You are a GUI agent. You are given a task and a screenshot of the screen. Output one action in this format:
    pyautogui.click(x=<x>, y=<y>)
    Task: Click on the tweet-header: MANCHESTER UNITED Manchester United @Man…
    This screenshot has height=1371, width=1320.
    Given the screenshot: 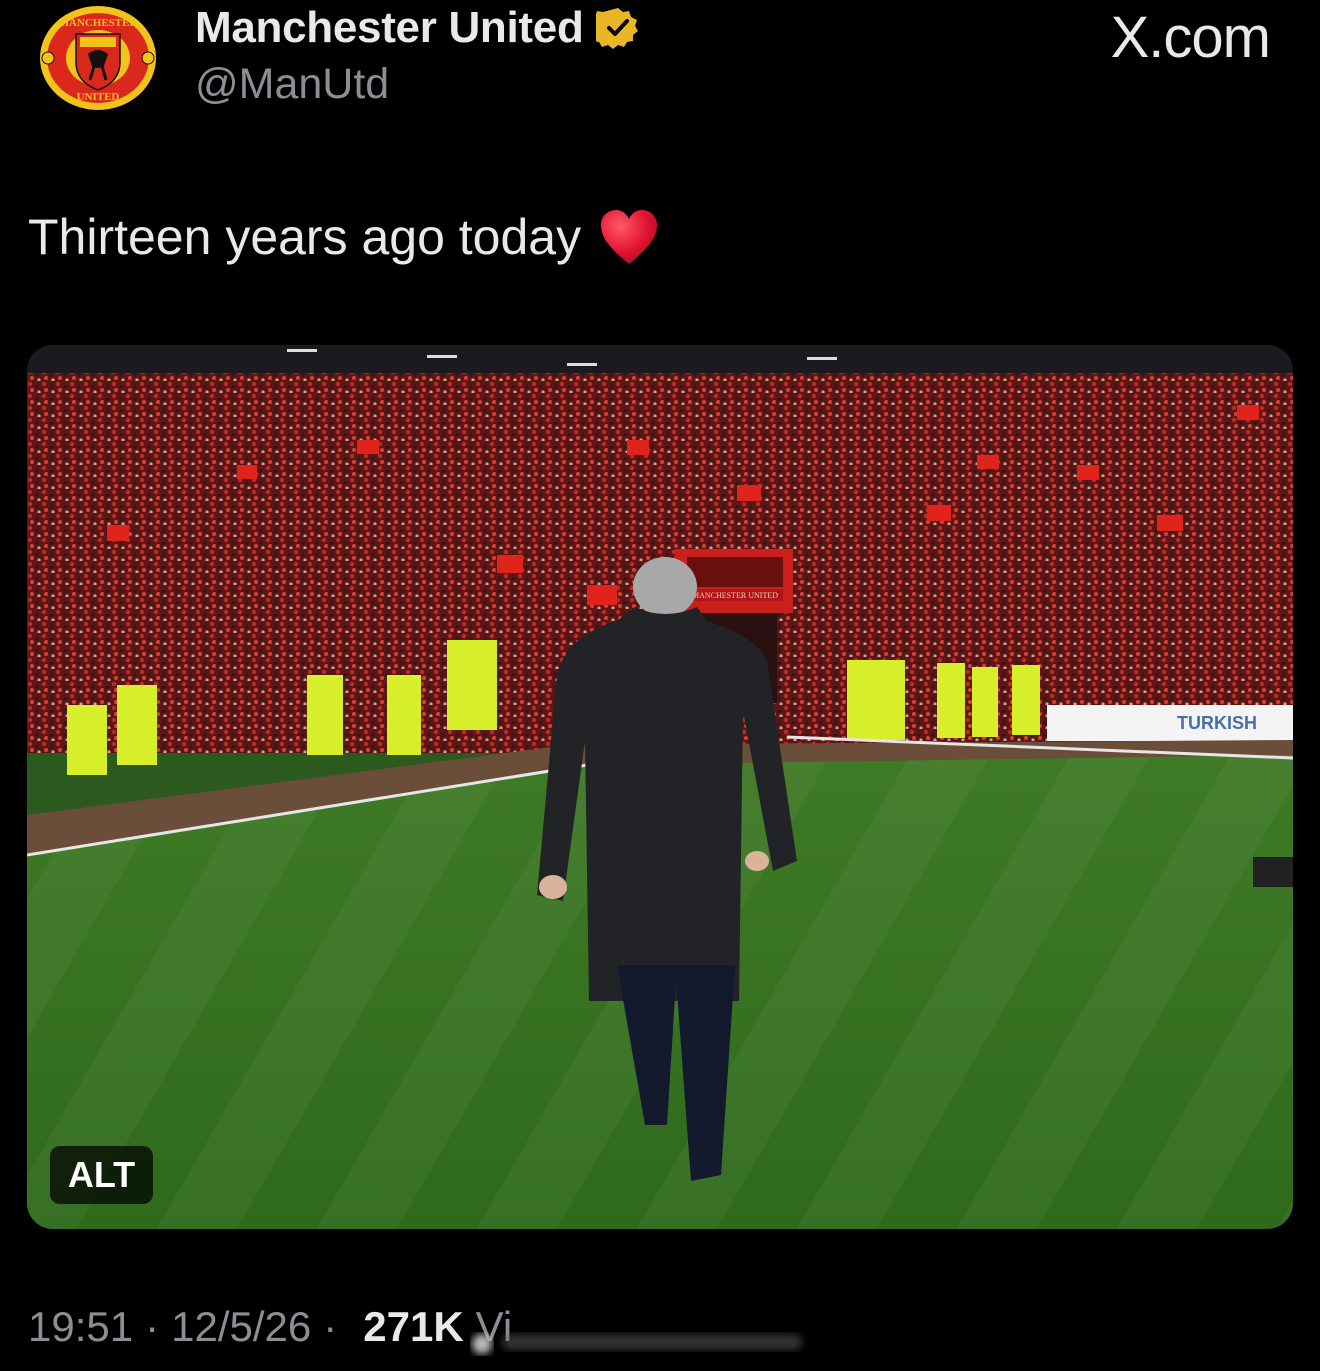 What is the action you would take?
    pyautogui.click(x=660, y=65)
    